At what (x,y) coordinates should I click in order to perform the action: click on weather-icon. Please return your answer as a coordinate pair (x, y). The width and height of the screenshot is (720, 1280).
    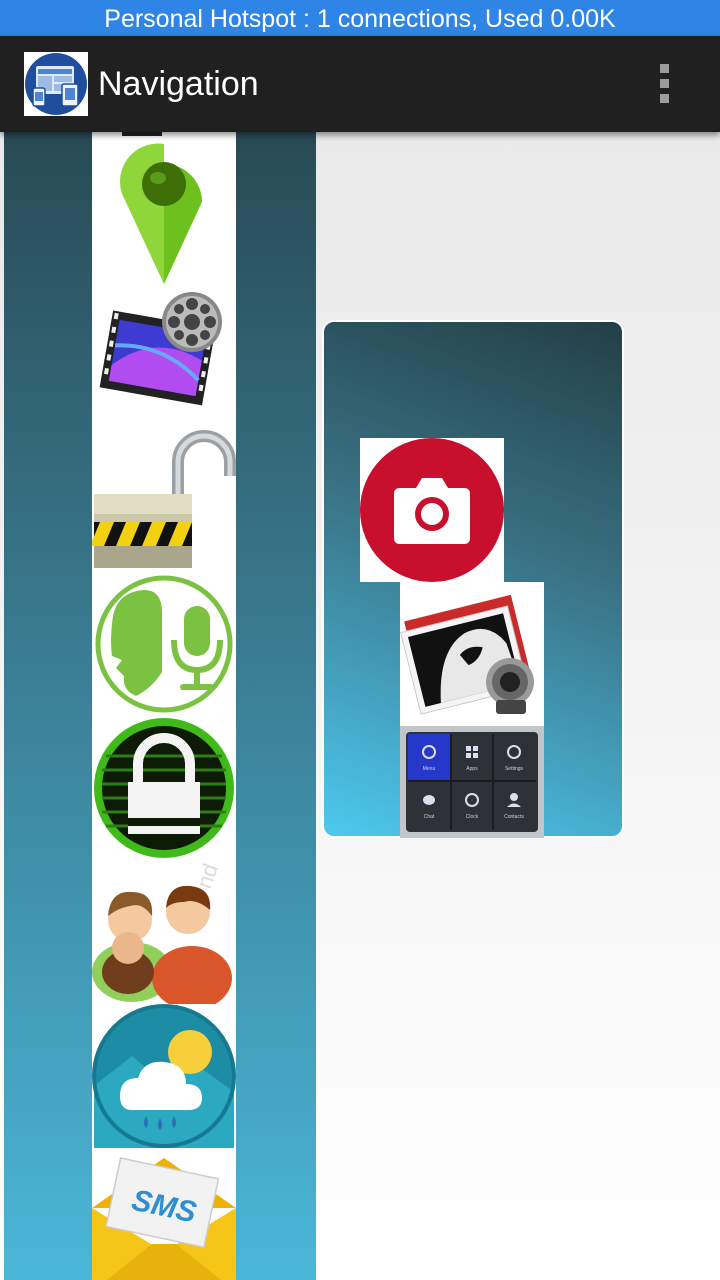
    Looking at the image, I should click on (164, 1076).